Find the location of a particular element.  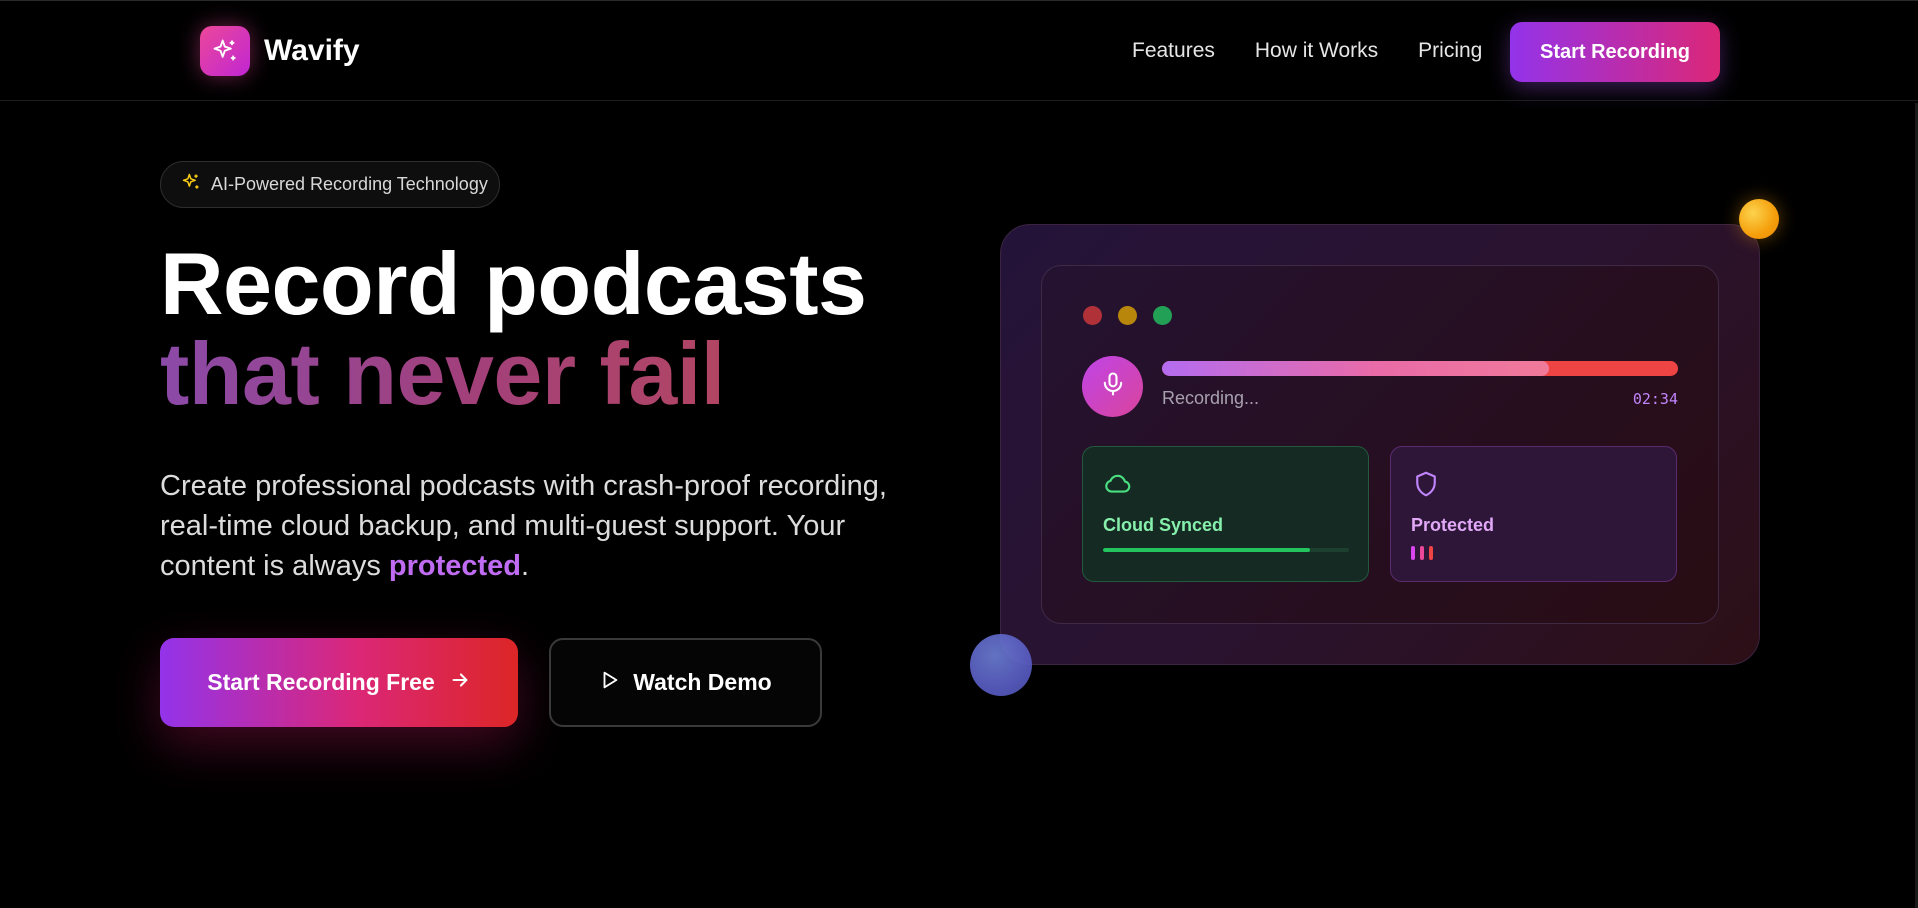

cloud-synced-label: Cloud Synced is located at coordinates (1163, 525).